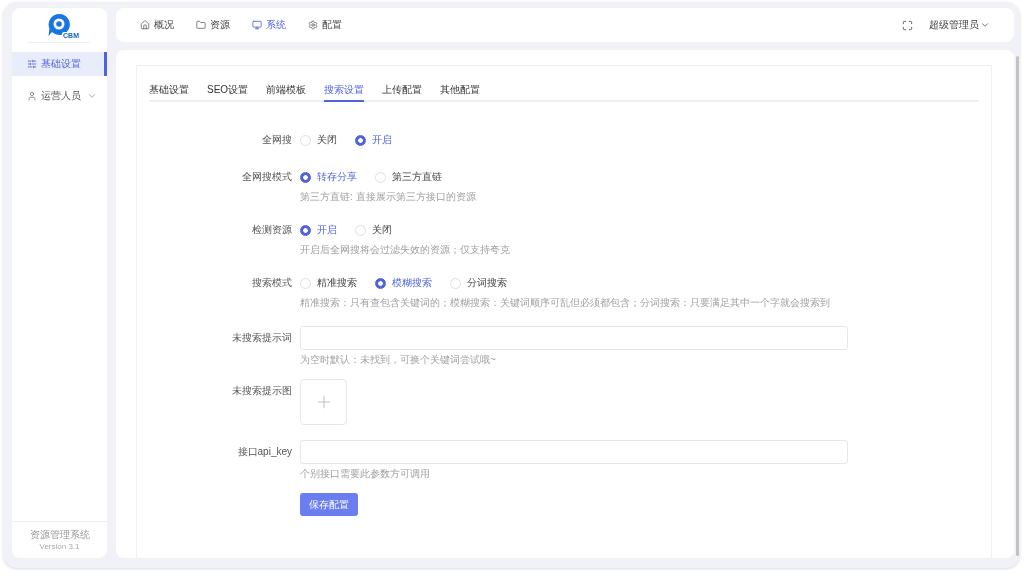 The width and height of the screenshot is (1024, 577). Describe the element at coordinates (402, 93) in the screenshot. I see `tab: 上传配置` at that location.